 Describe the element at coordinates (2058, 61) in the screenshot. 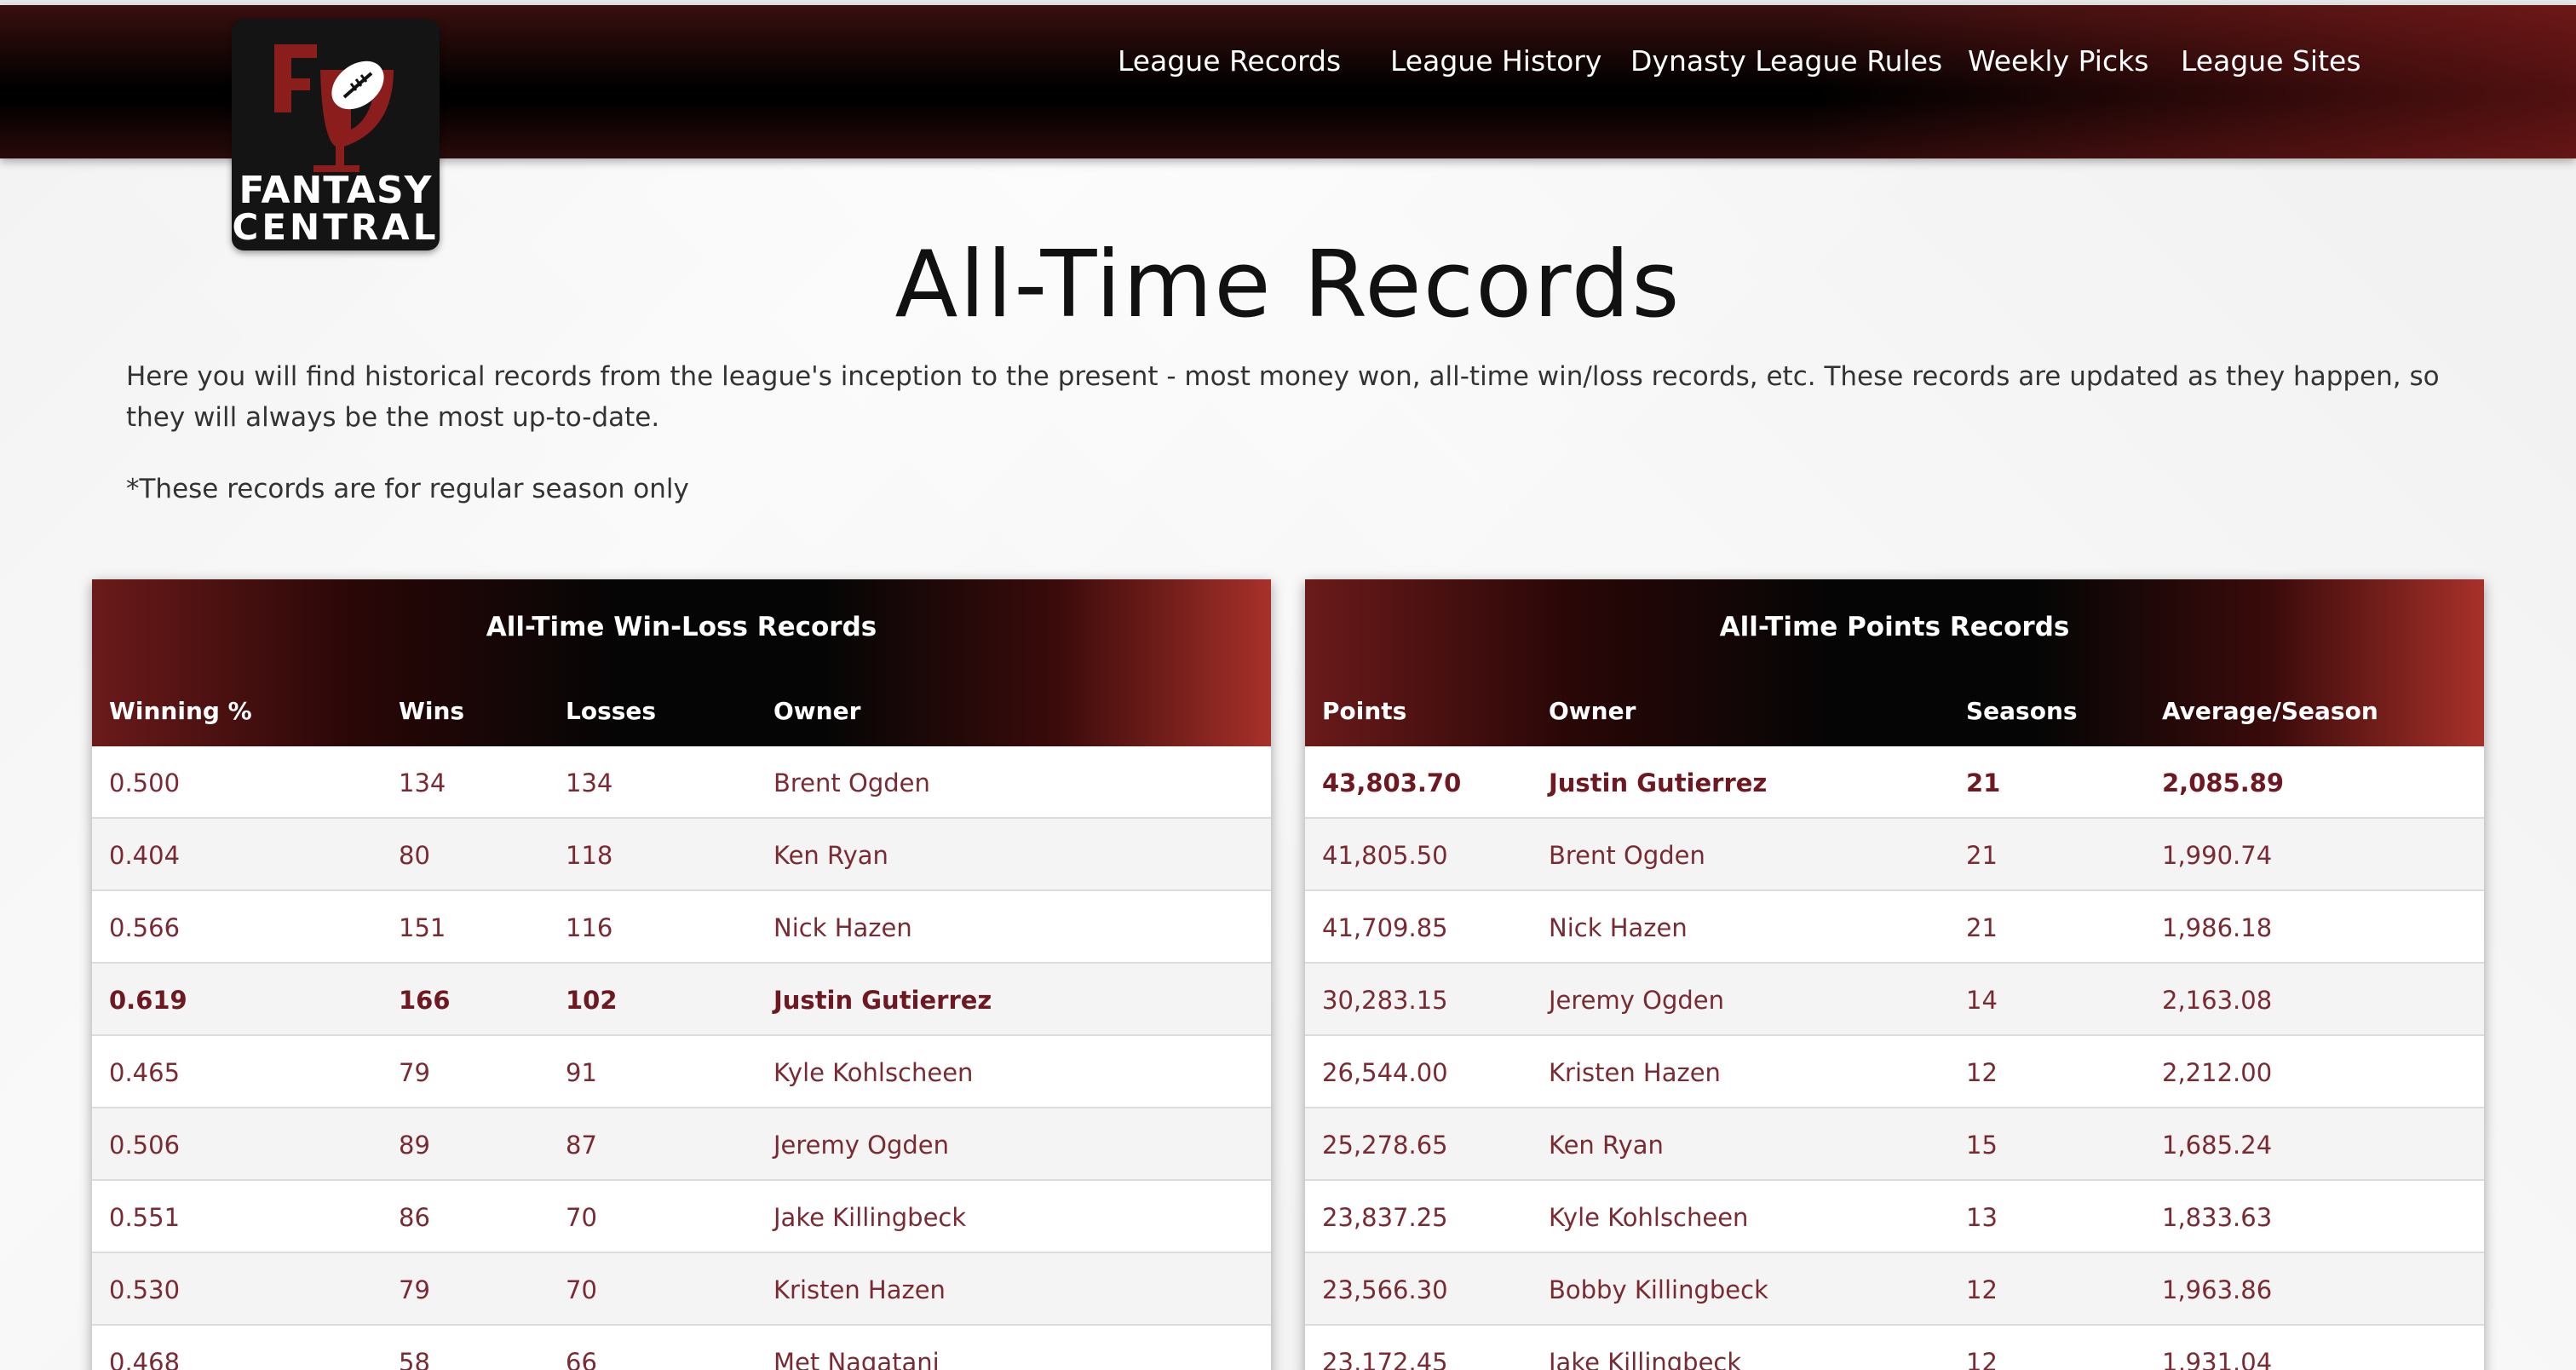

I see `nav-weekly-picks: Weekly Picks` at that location.